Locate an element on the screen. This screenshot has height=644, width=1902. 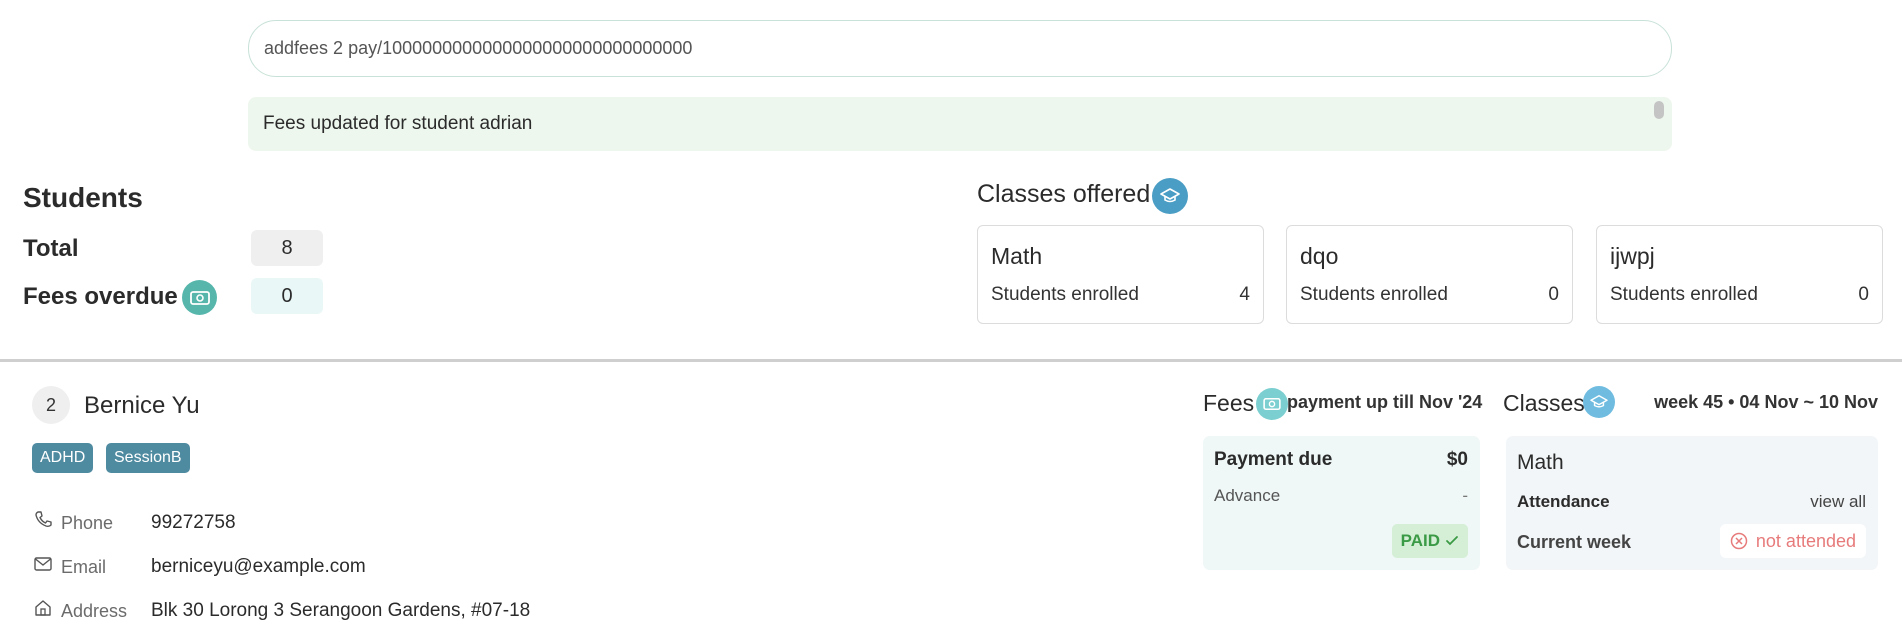
class-name: Math is located at coordinates (1017, 256).